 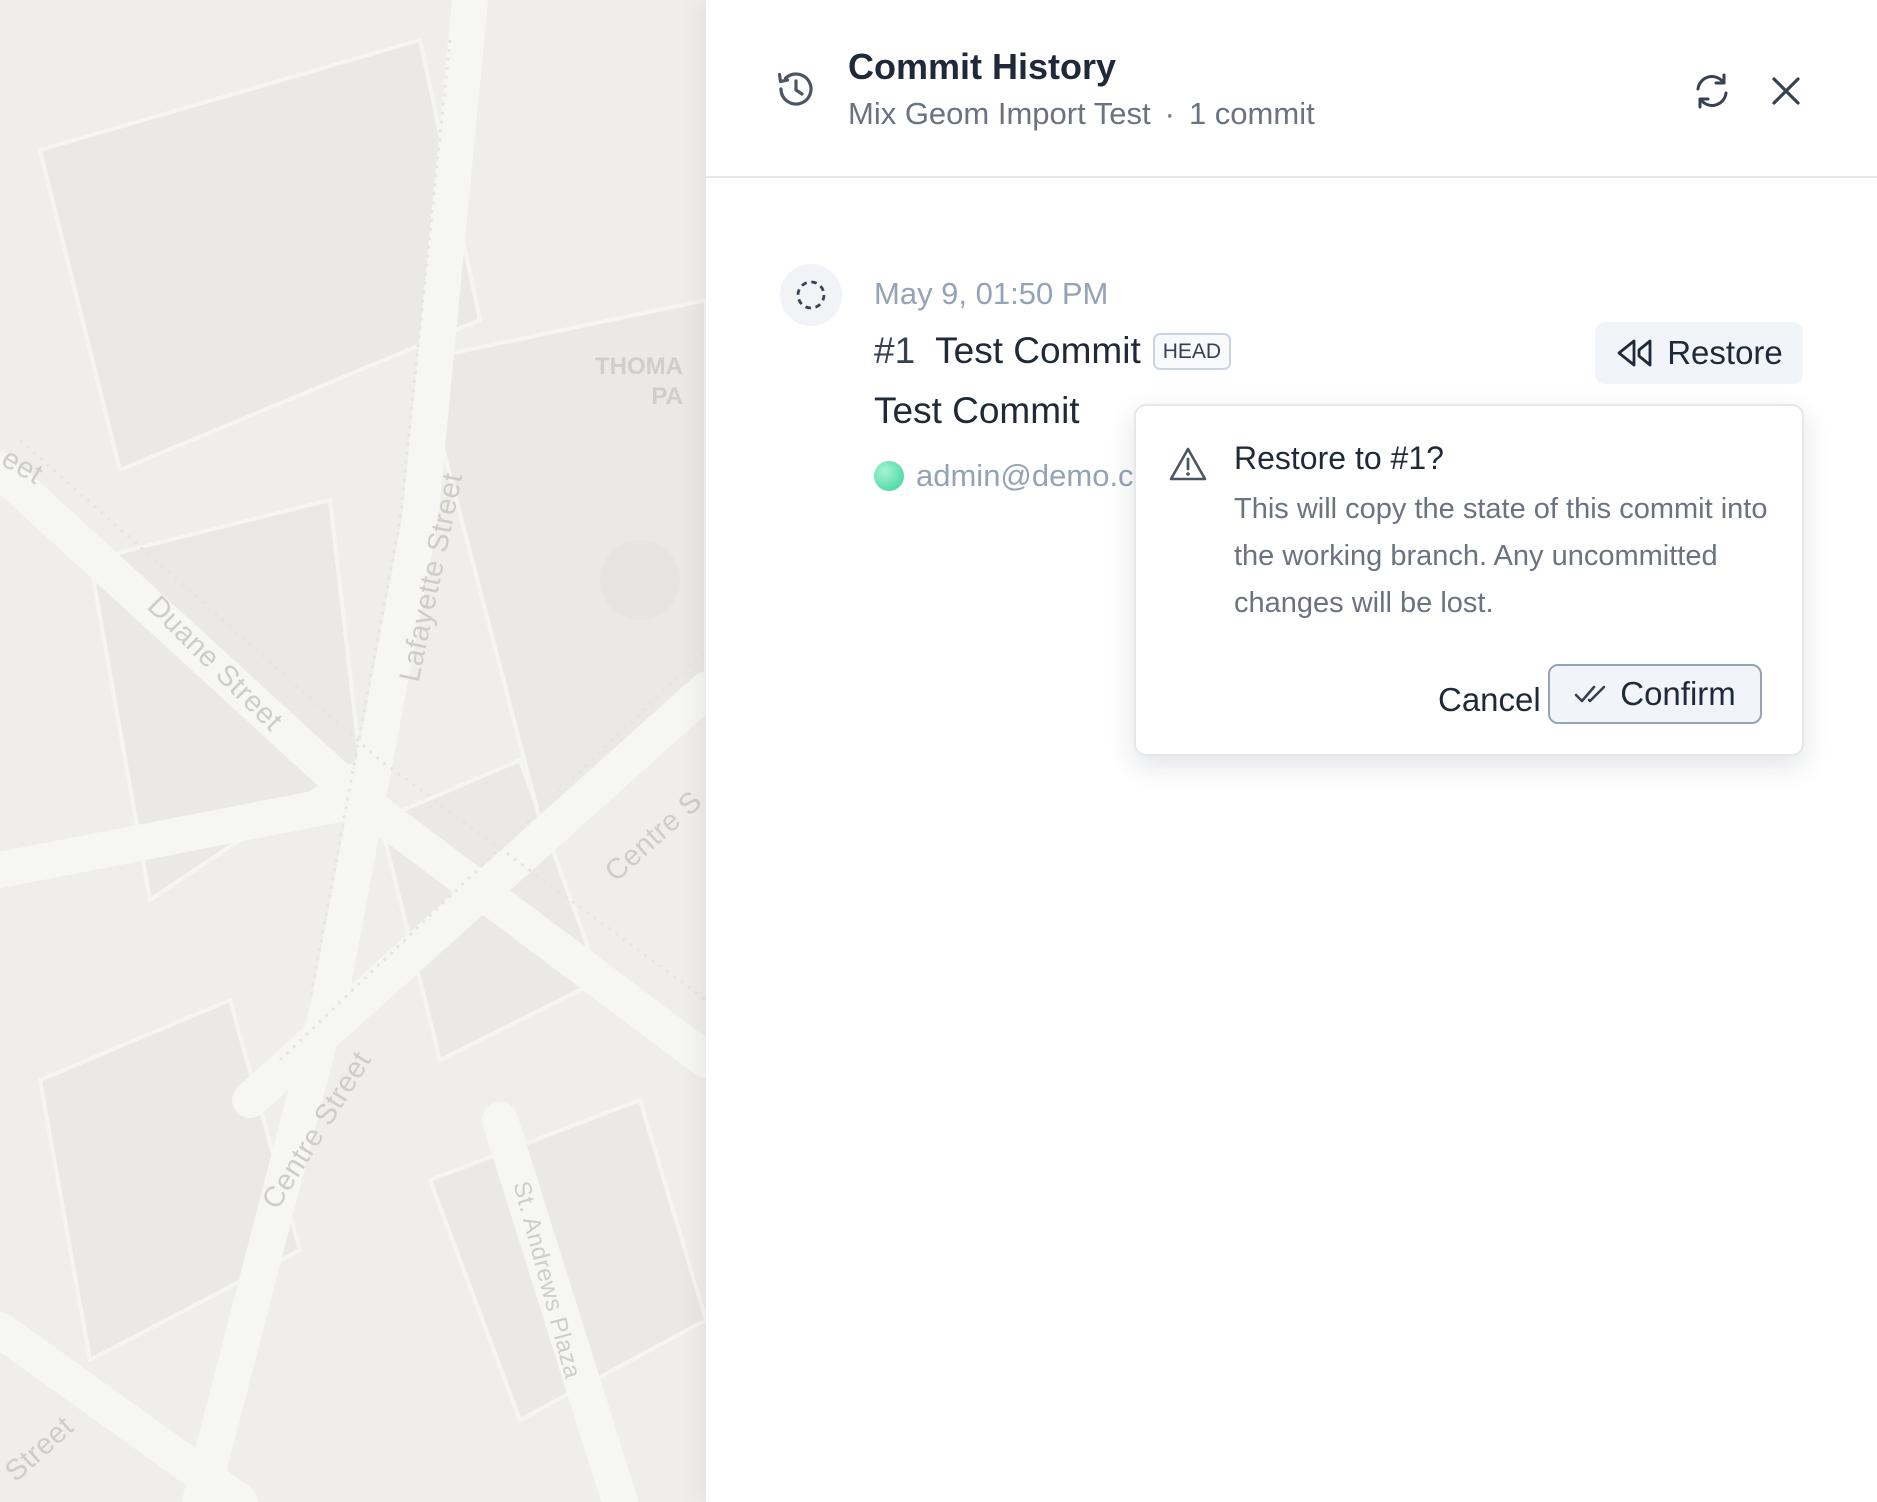 I want to click on commit-count: 1 commit, so click(x=1251, y=113).